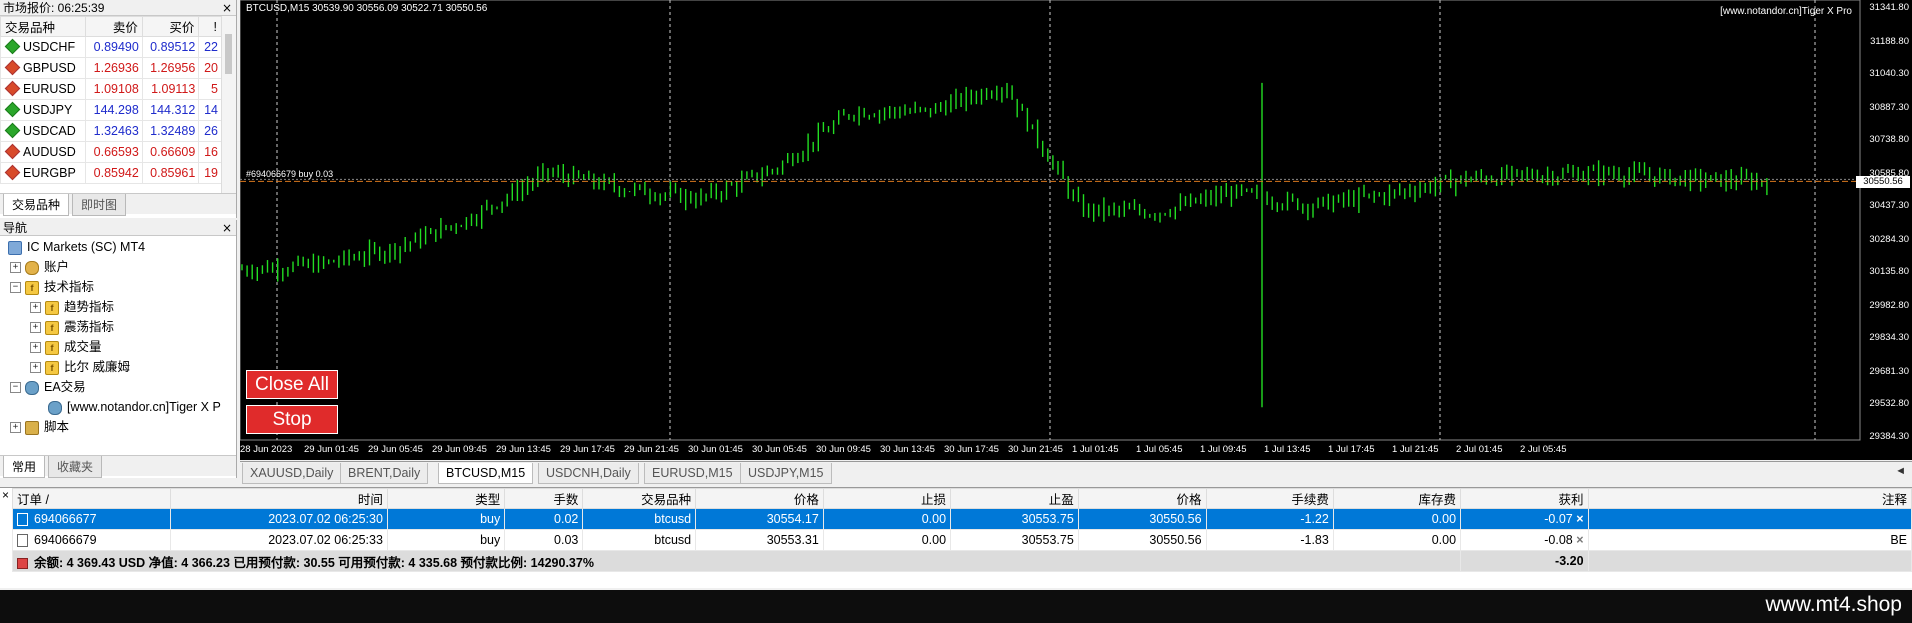 The height and width of the screenshot is (623, 1912). I want to click on navigator-close-icon: ×, so click(227, 228).